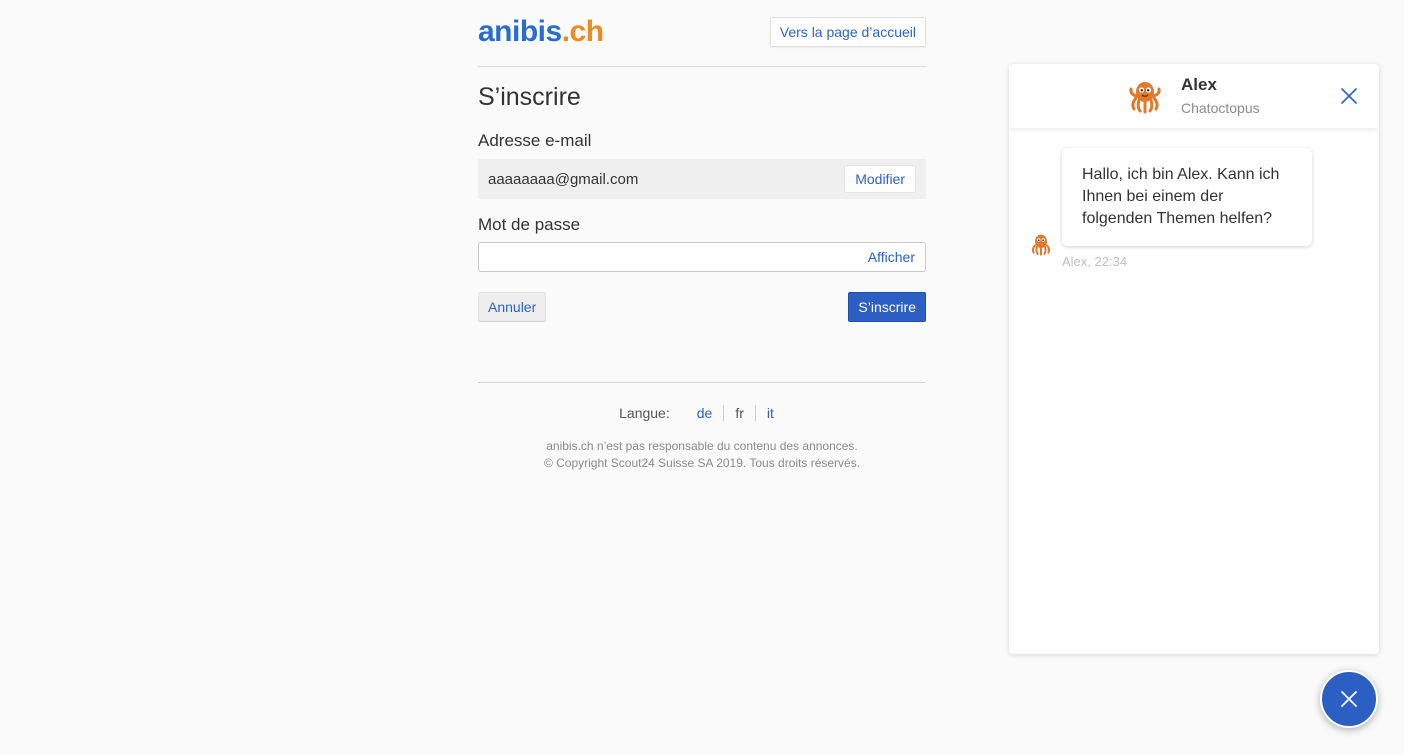  Describe the element at coordinates (529, 224) in the screenshot. I see `password-label: Mot de passe` at that location.